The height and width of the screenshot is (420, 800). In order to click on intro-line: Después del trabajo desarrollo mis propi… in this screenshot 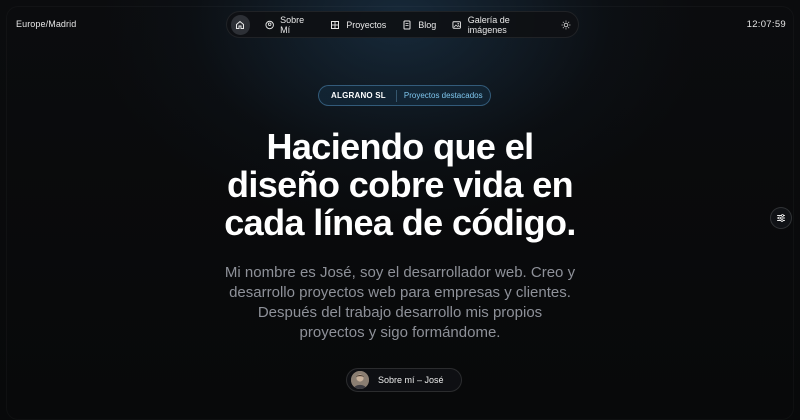, I will do `click(400, 312)`.